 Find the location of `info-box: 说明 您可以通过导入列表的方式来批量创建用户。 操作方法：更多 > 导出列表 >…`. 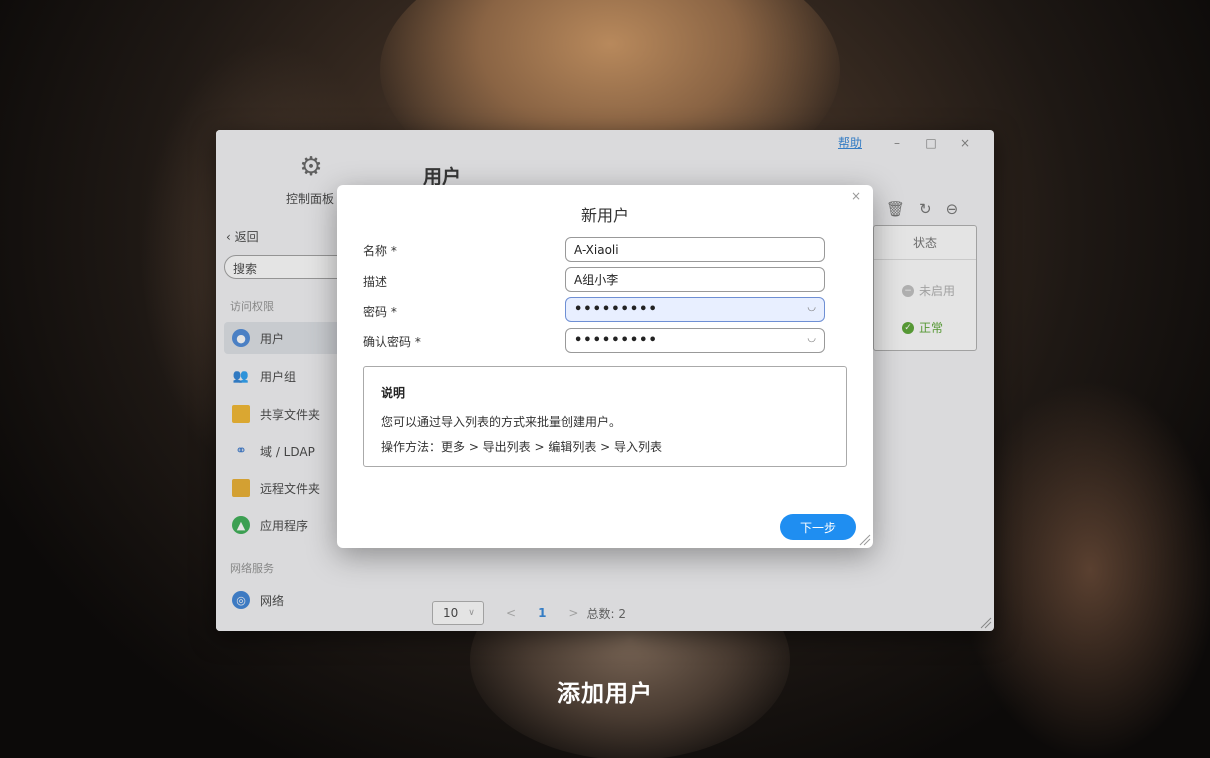

info-box: 说明 您可以通过导入列表的方式来批量创建用户。 操作方法：更多 > 导出列表 >… is located at coordinates (605, 416).